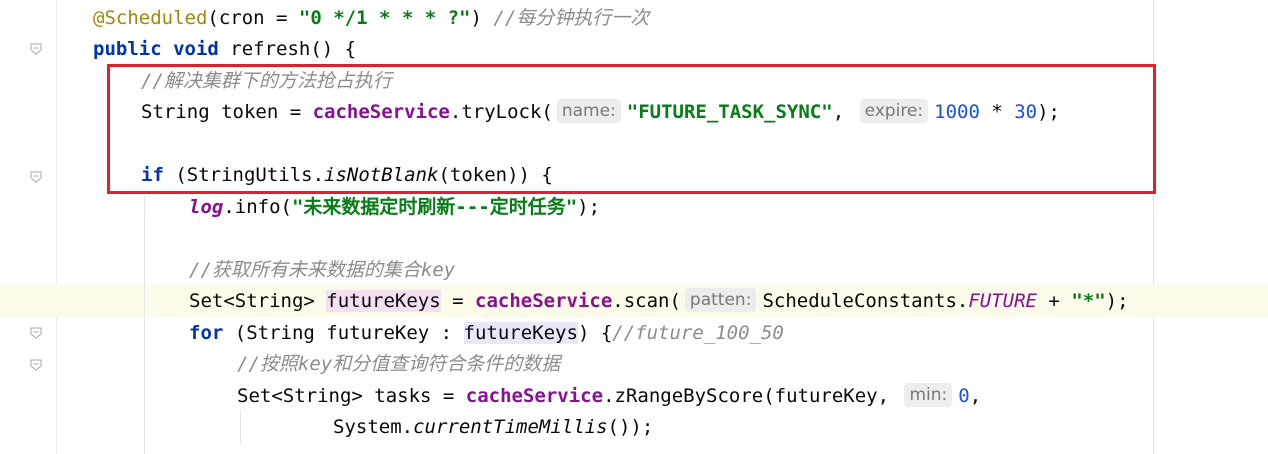 The image size is (1268, 454). I want to click on code-line-content: if (StringUtils.isNotBlank(token)) {, so click(347, 175).